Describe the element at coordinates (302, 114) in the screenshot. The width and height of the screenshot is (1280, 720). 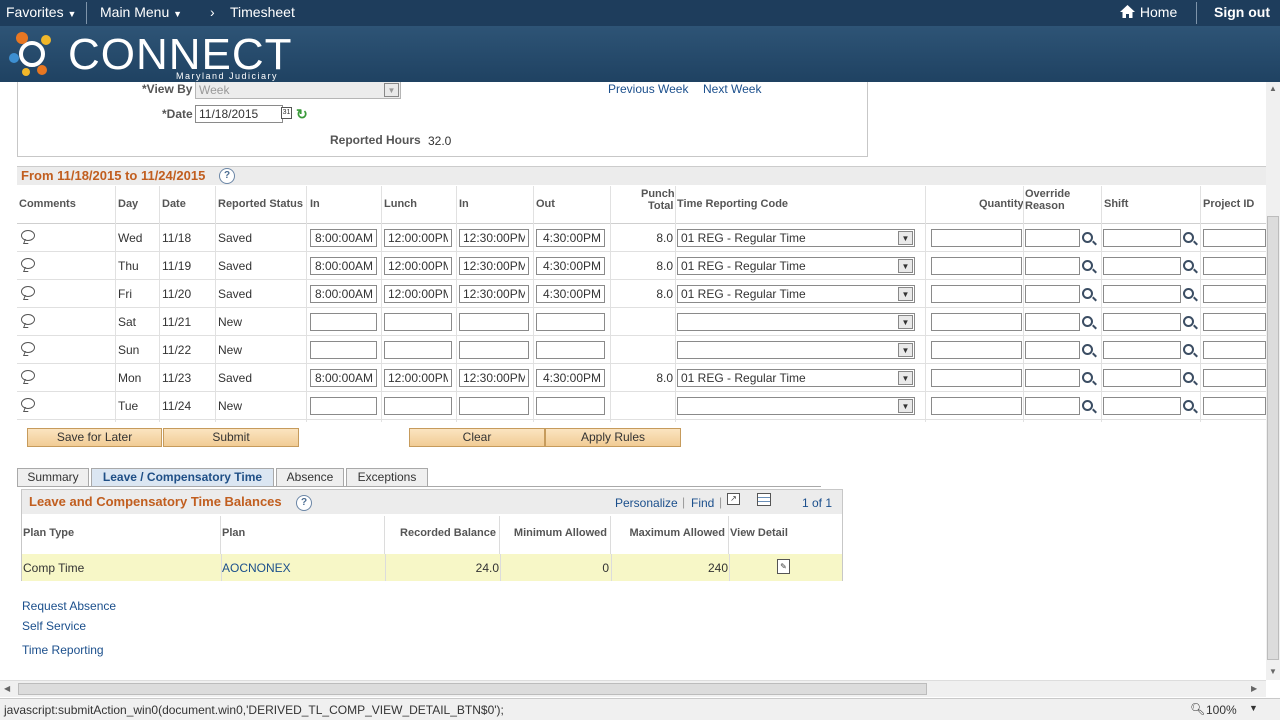
I see `refresh-icon: ↻` at that location.